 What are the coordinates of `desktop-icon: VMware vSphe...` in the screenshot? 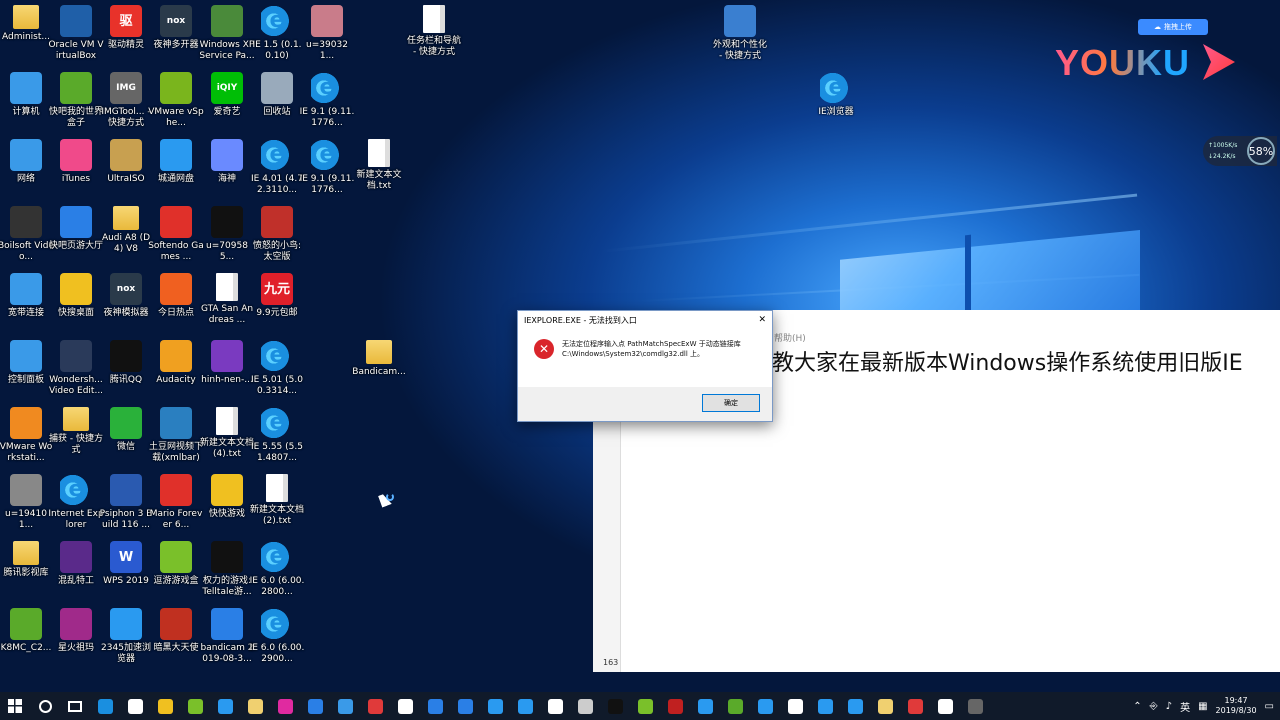 It's located at (176, 105).